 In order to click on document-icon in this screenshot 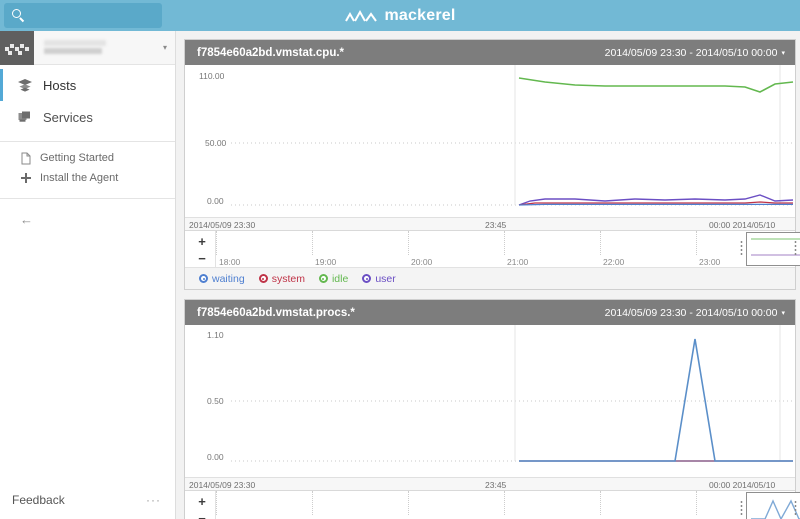, I will do `click(27, 158)`.